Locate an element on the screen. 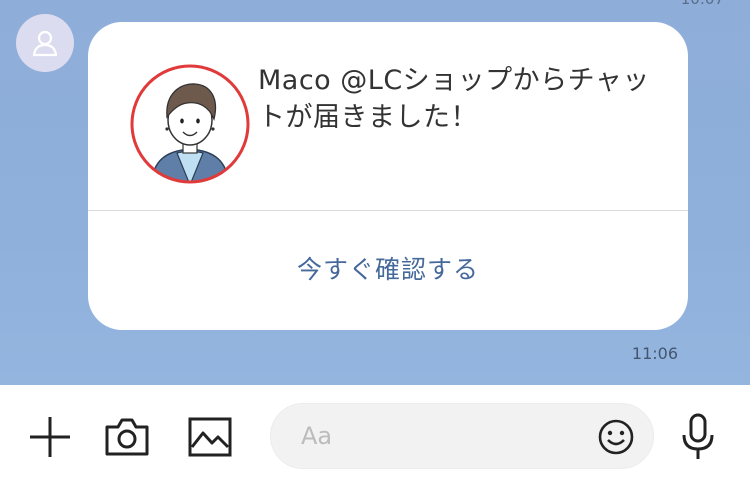 This screenshot has height=487, width=750. divider is located at coordinates (388, 210).